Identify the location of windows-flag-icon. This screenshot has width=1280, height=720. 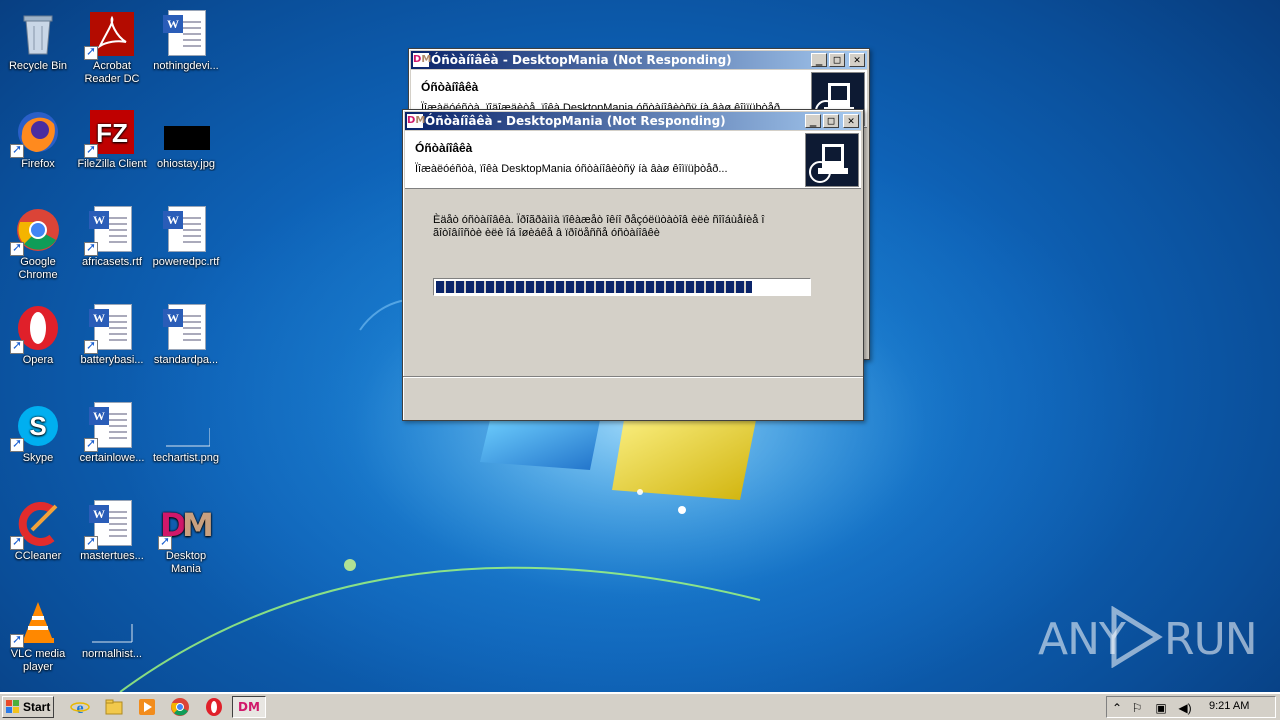
(12, 706).